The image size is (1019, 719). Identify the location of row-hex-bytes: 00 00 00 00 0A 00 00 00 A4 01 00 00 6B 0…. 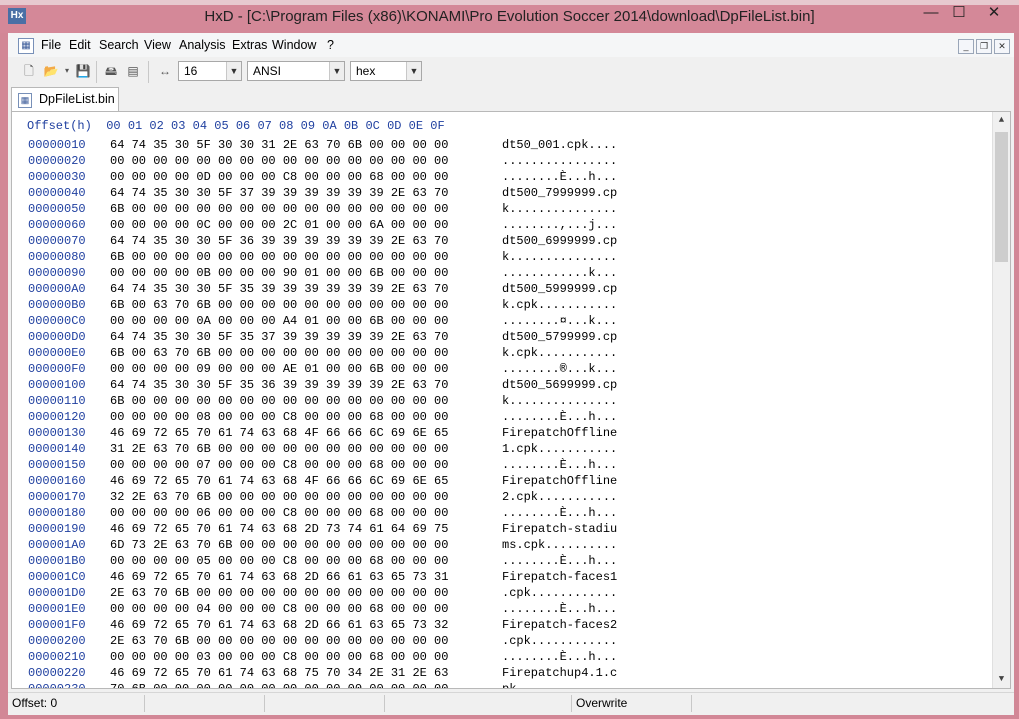
(279, 321).